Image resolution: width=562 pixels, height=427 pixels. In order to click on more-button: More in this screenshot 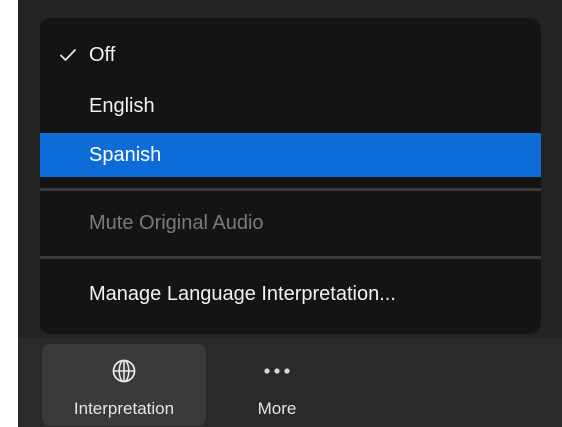, I will do `click(277, 385)`.